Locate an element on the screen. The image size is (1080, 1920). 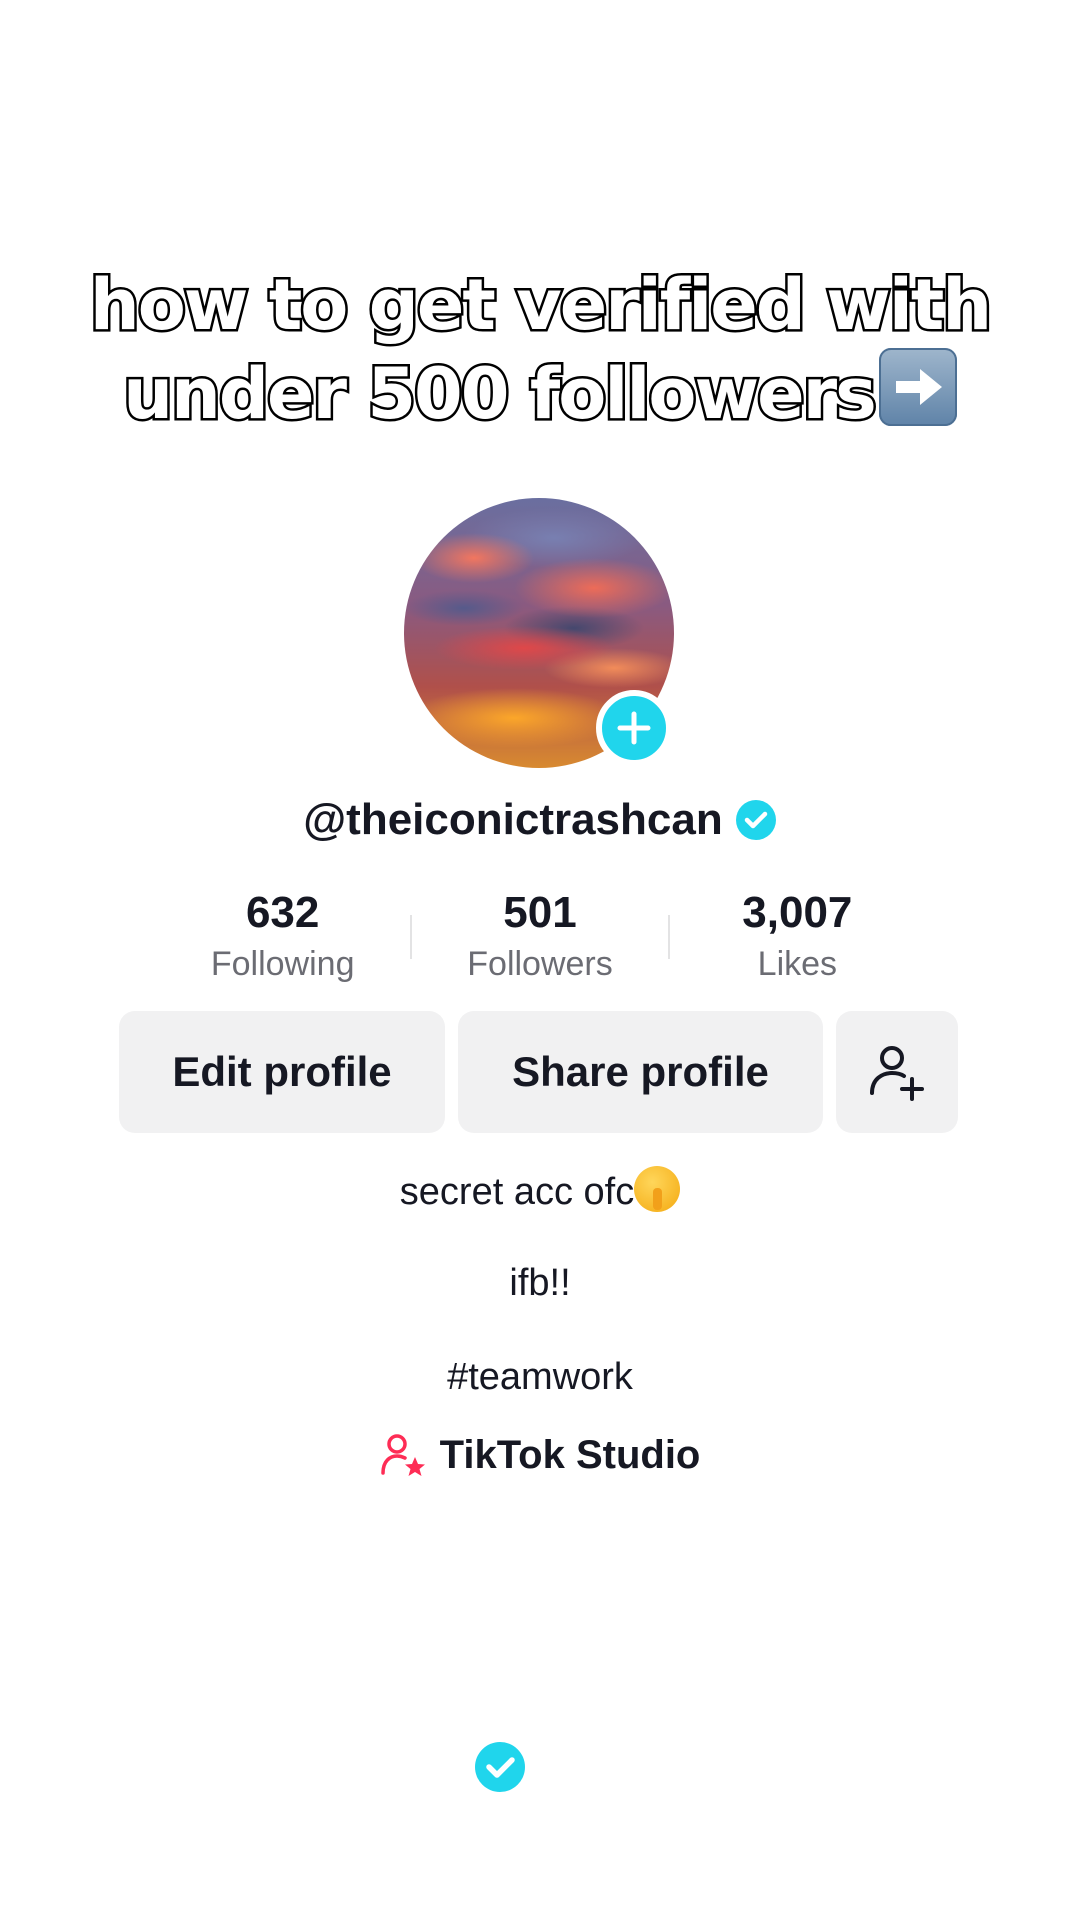
stat-following: 632 Following is located at coordinates (282, 940).